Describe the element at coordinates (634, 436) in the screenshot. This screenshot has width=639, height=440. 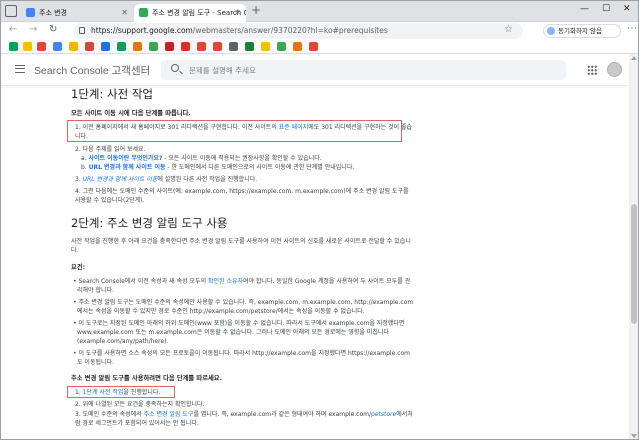
I see `scroll-down-icon` at that location.